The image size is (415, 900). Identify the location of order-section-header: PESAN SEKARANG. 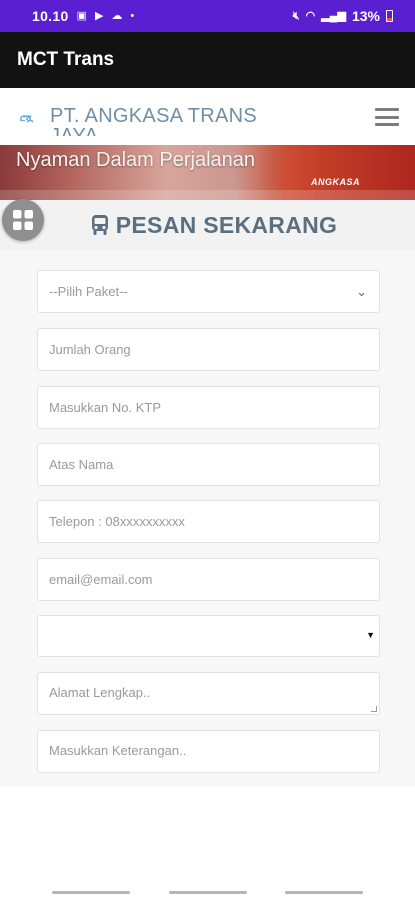
(207, 225).